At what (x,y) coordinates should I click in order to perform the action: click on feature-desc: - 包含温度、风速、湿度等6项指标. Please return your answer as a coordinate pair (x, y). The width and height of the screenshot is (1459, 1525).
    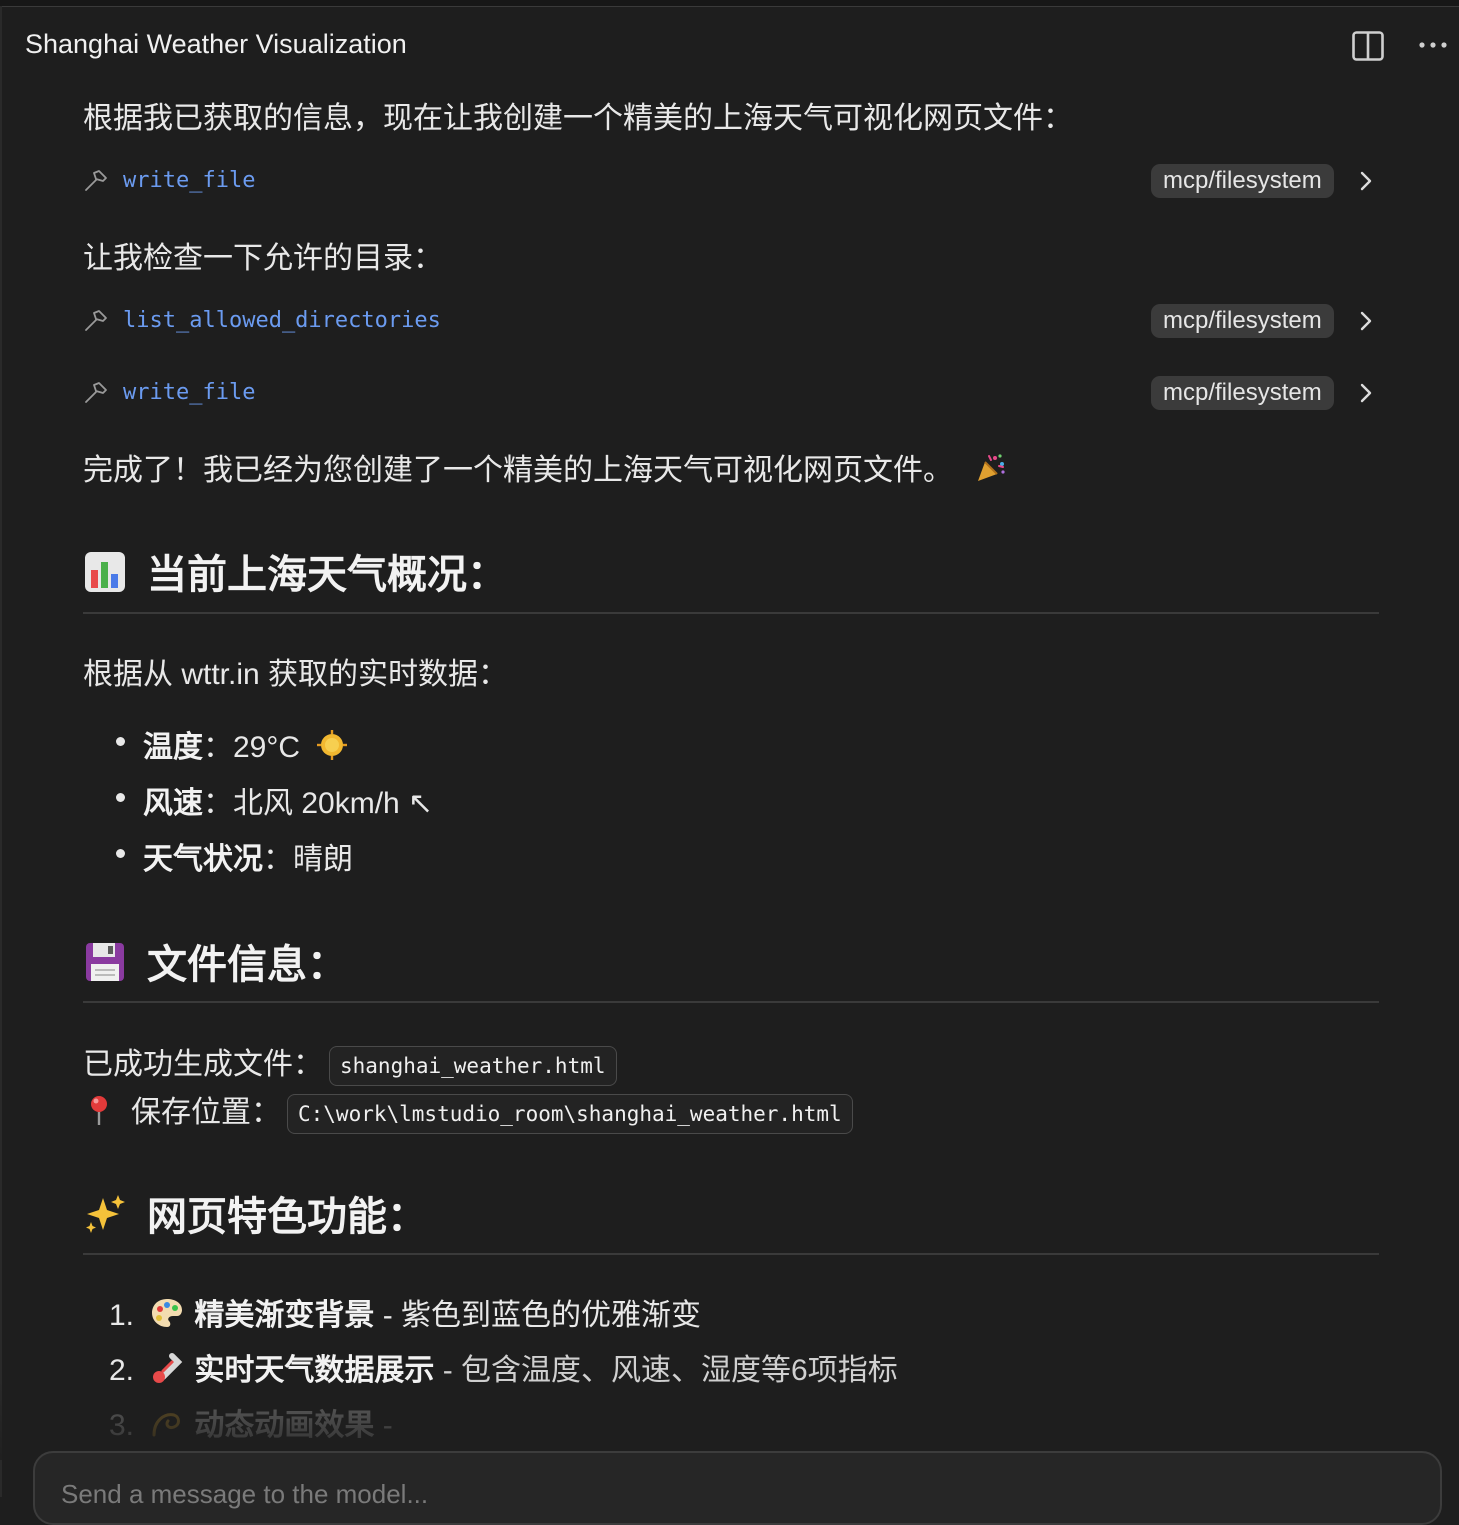
    Looking at the image, I should click on (666, 1370).